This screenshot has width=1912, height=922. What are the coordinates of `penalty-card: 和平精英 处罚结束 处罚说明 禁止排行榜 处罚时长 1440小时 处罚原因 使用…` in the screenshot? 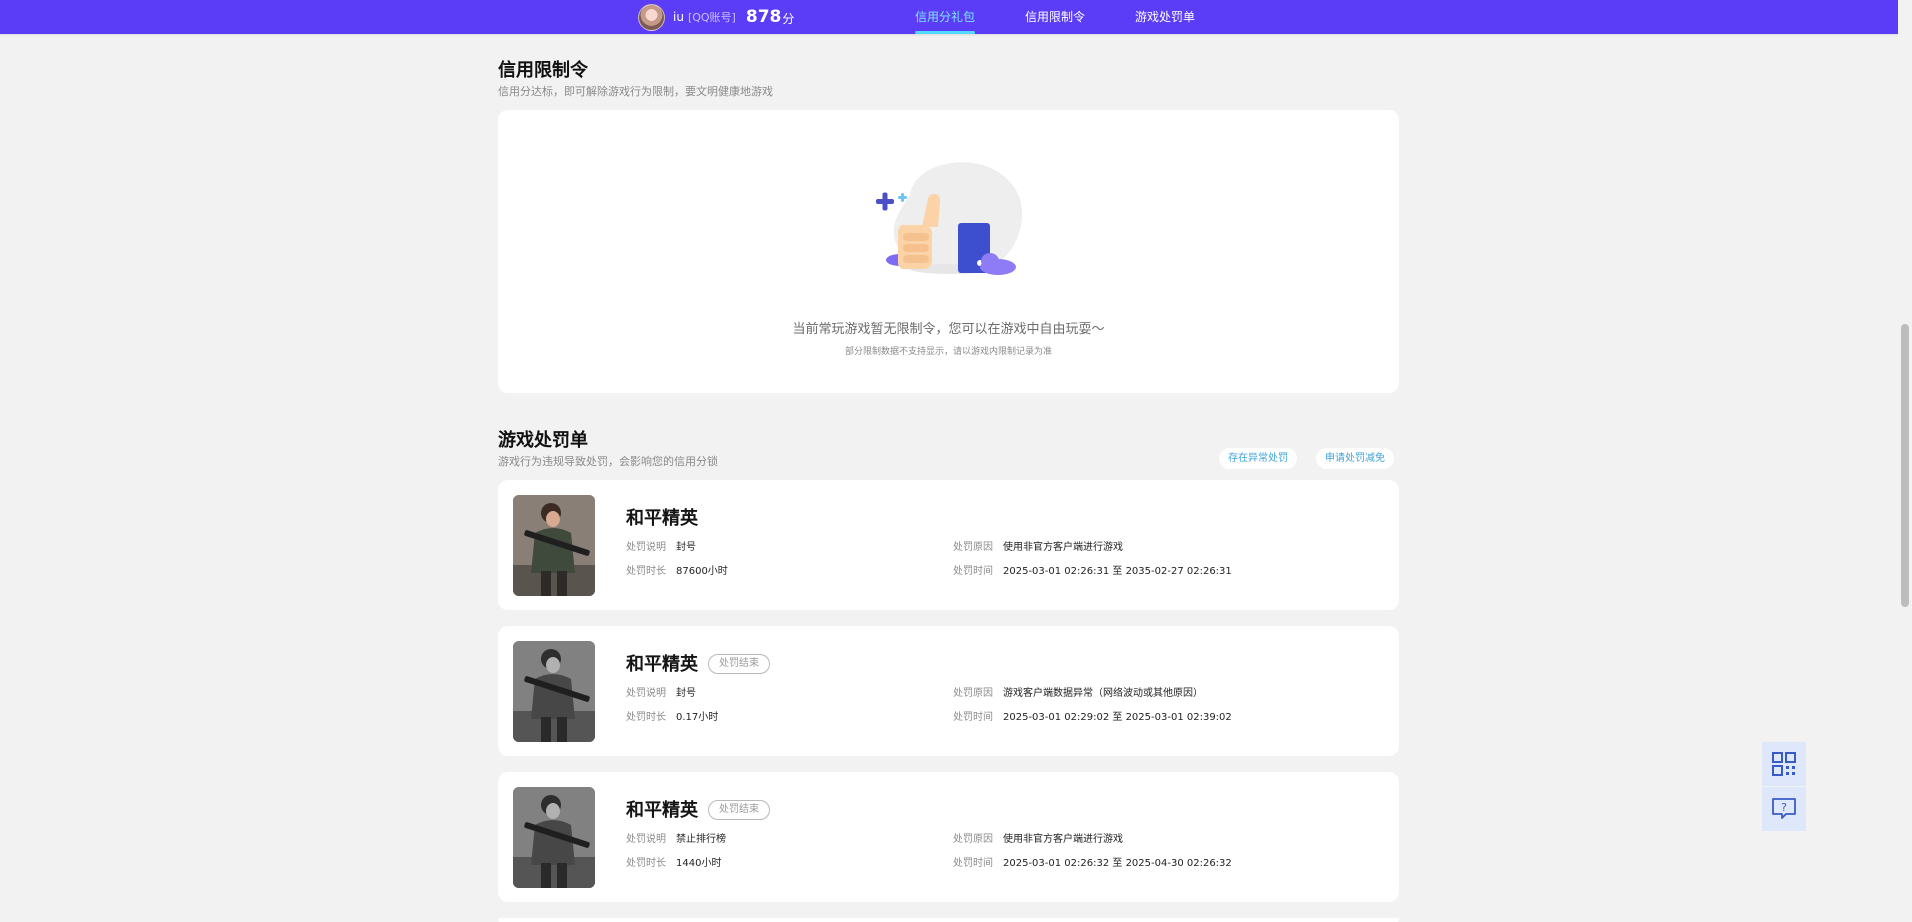 It's located at (948, 837).